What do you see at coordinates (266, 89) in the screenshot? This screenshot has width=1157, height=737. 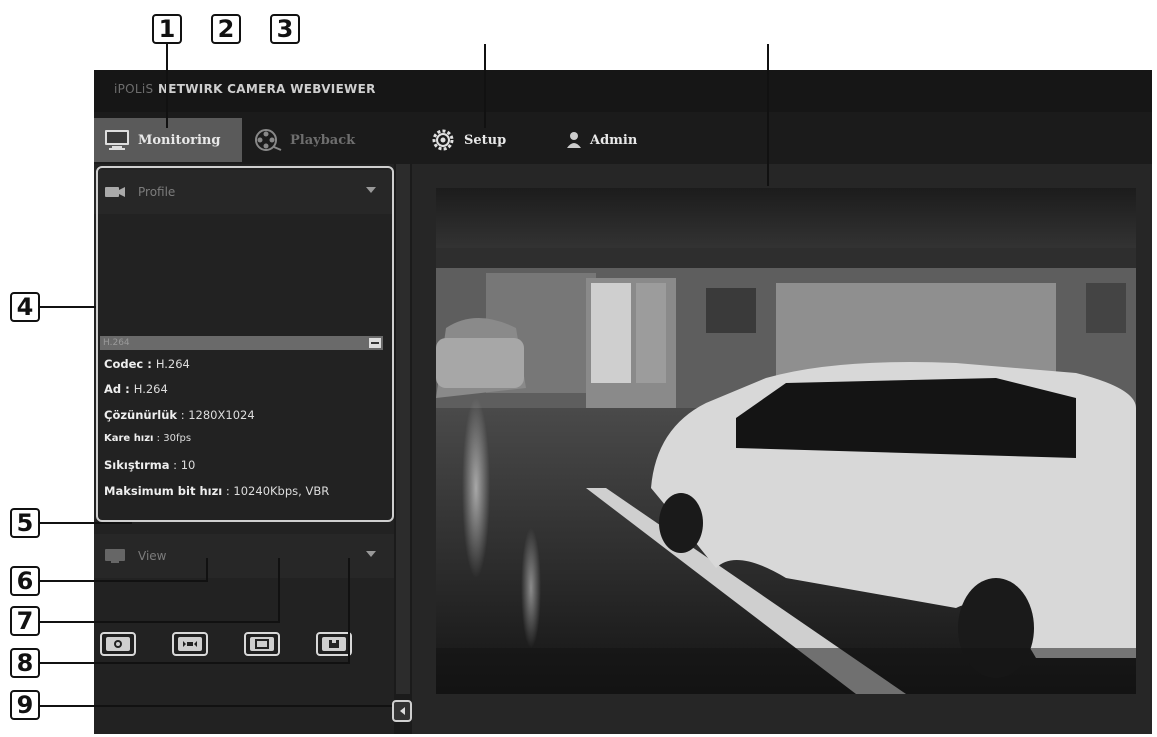 I see `app-title-main: NETWIRK CAMERA WEBVIEWER` at bounding box center [266, 89].